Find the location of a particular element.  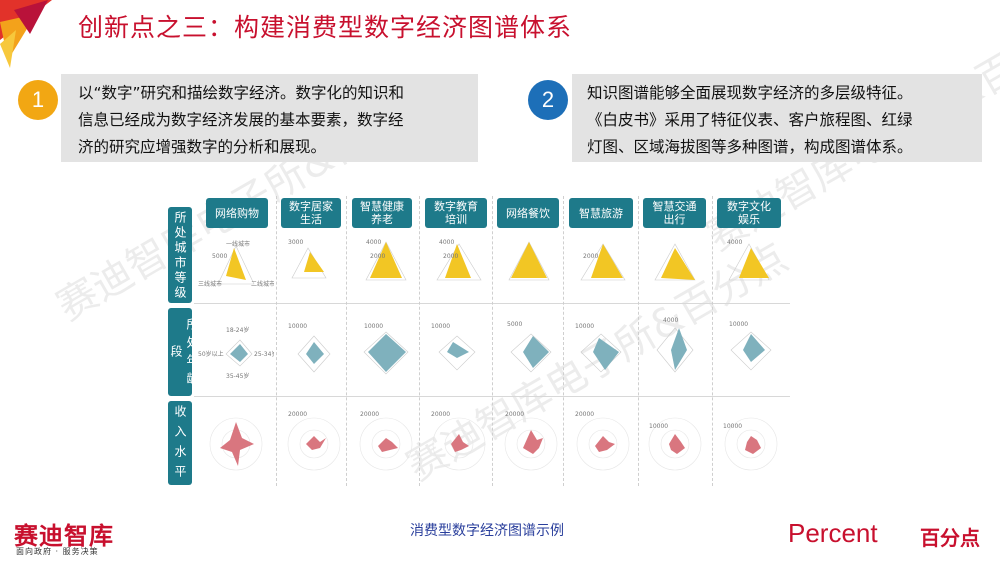

row-label-income: 收入水平 is located at coordinates (180, 443).